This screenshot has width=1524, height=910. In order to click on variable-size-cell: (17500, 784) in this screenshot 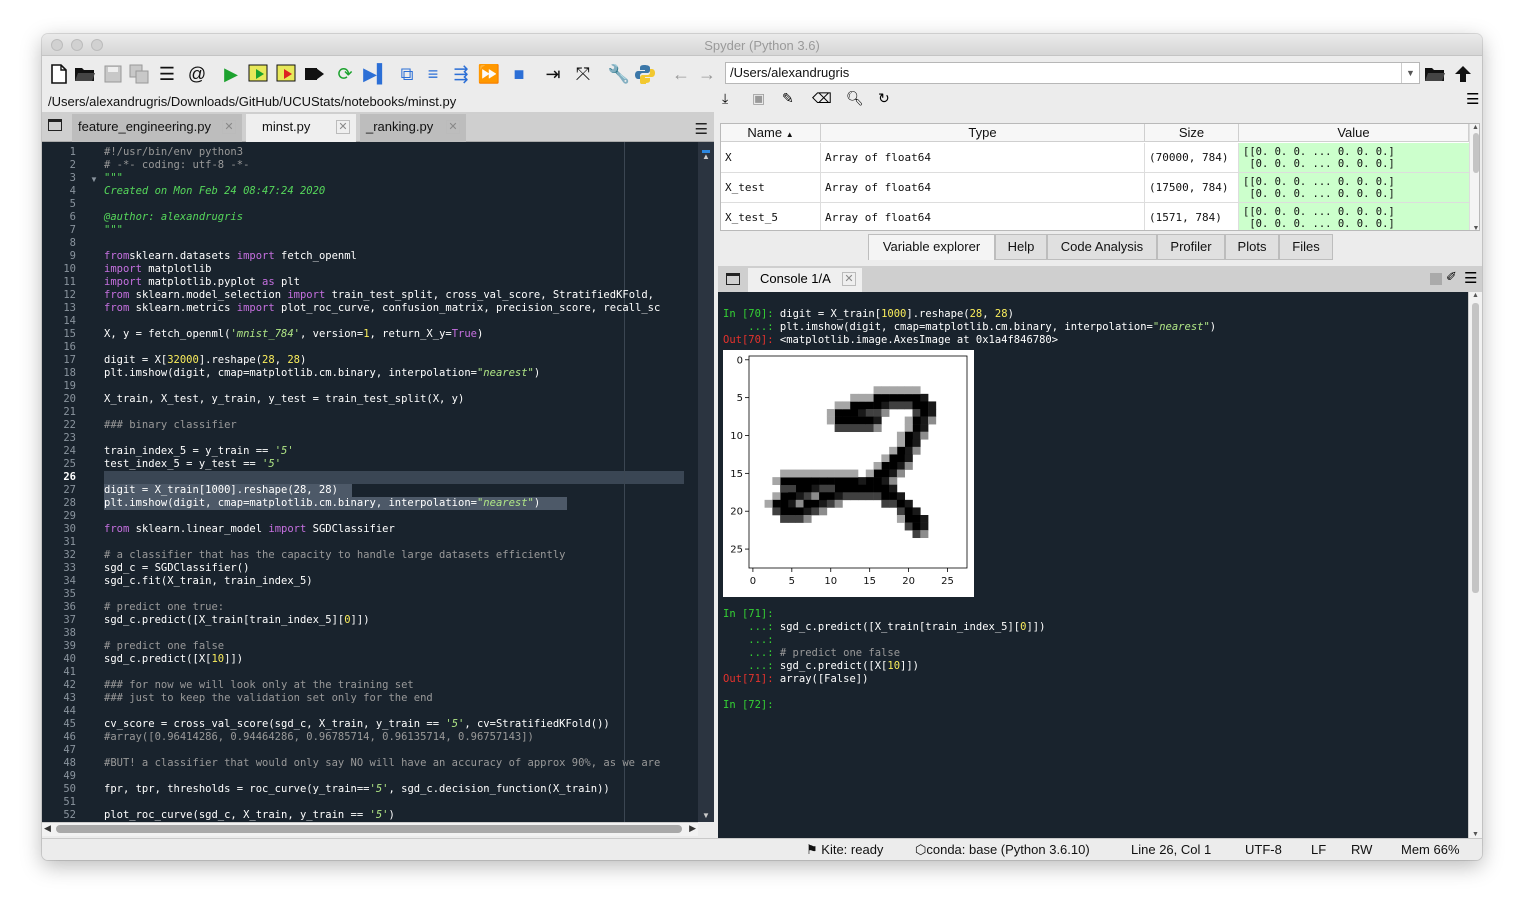, I will do `click(1192, 188)`.